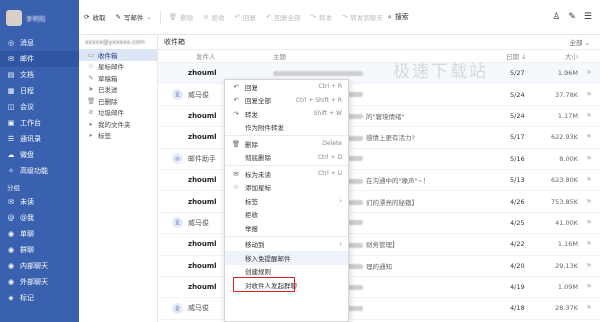  What do you see at coordinates (236, 100) in the screenshot?
I see `reply-all-icon: ↶` at bounding box center [236, 100].